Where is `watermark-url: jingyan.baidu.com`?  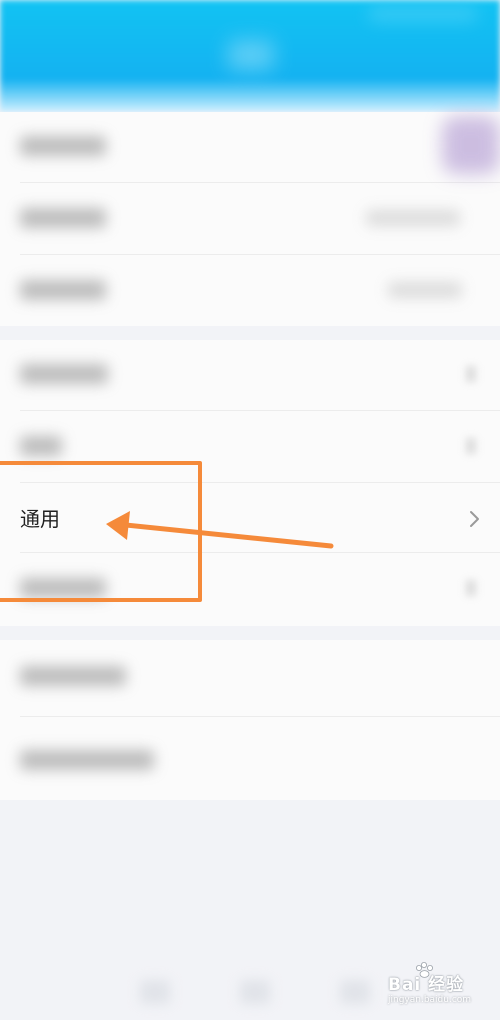
watermark-url: jingyan.baidu.com is located at coordinates (430, 1000).